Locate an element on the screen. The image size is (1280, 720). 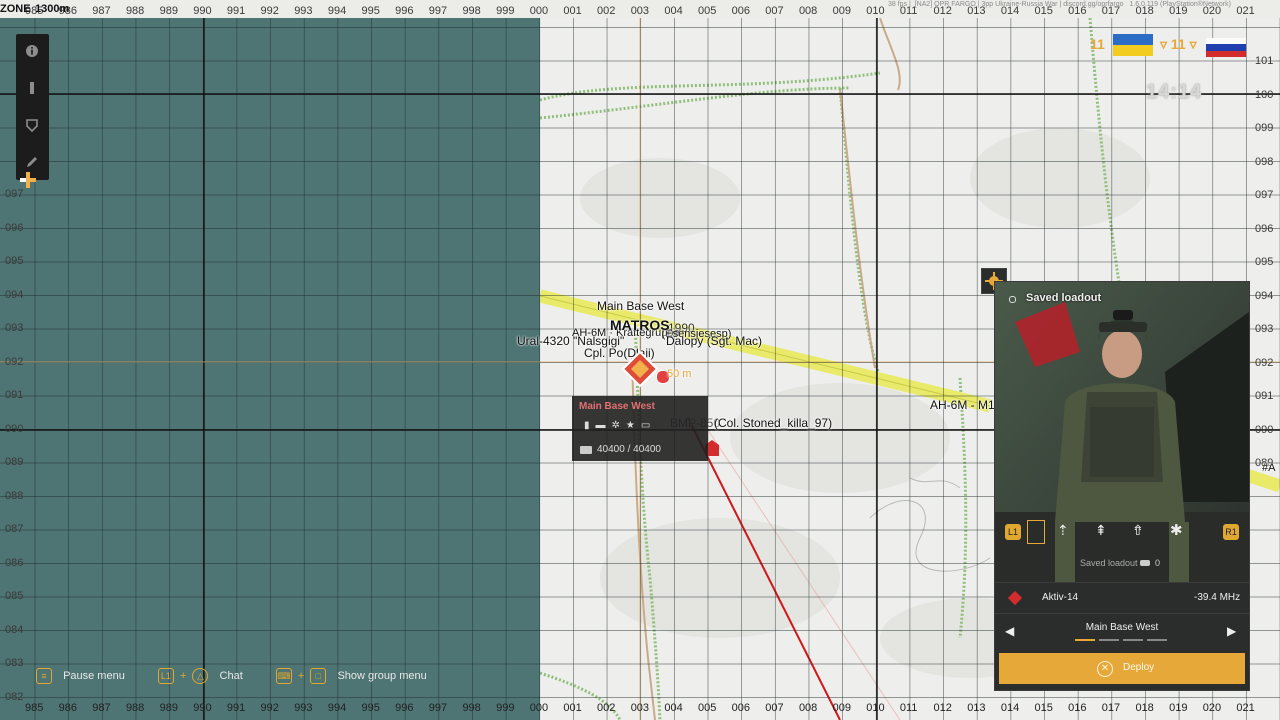
top-axis-label: 990 is located at coordinates (202, 11).